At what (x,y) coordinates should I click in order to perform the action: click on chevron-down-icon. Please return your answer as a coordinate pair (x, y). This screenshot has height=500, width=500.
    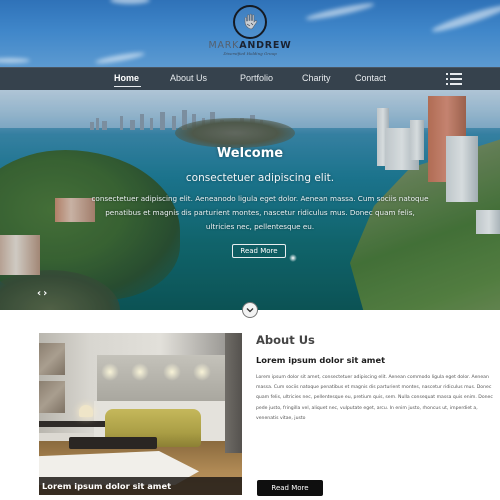
    Looking at the image, I should click on (250, 310).